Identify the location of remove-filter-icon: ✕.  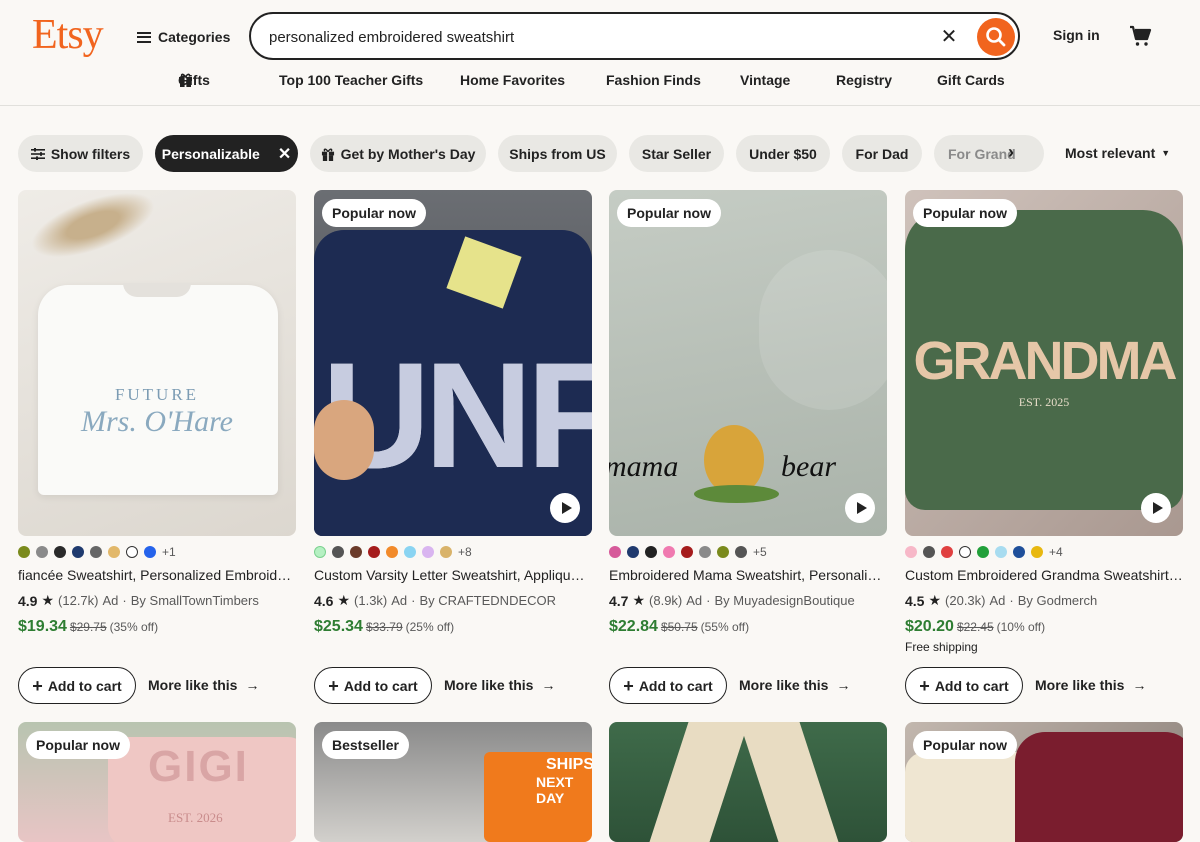
(284, 154).